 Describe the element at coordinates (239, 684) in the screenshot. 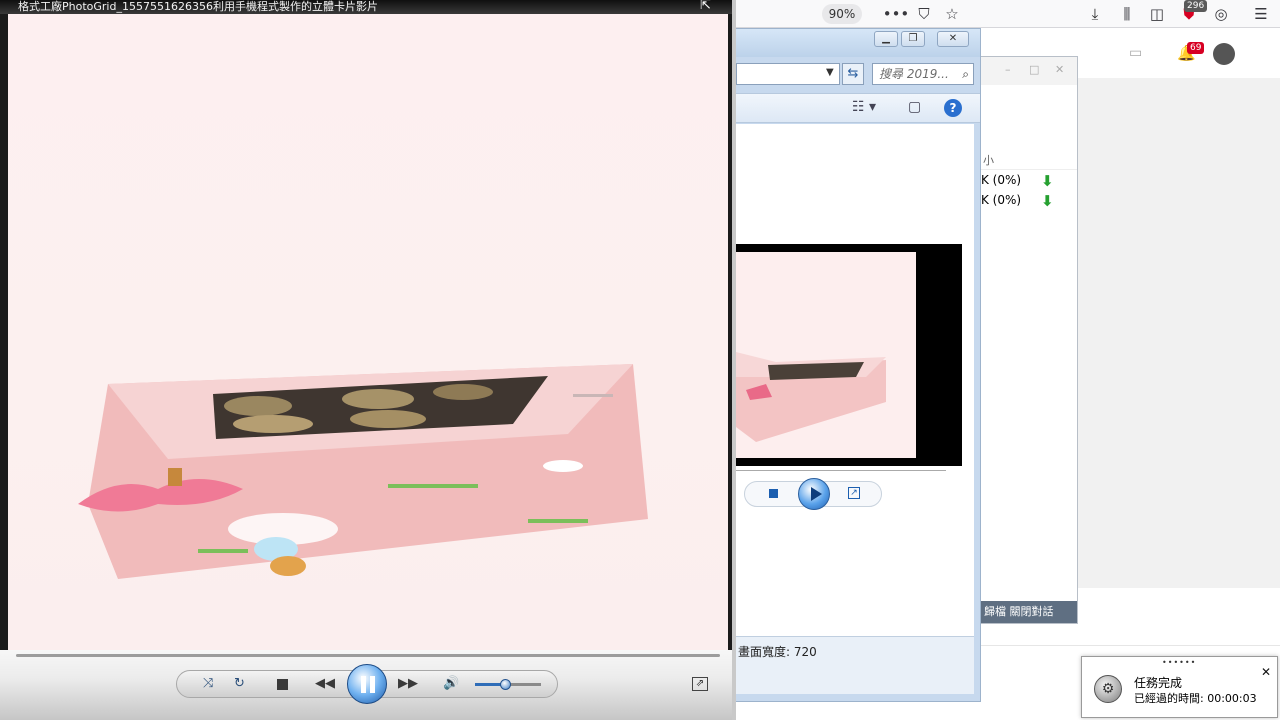

I see `repeat-icon: ↻` at that location.